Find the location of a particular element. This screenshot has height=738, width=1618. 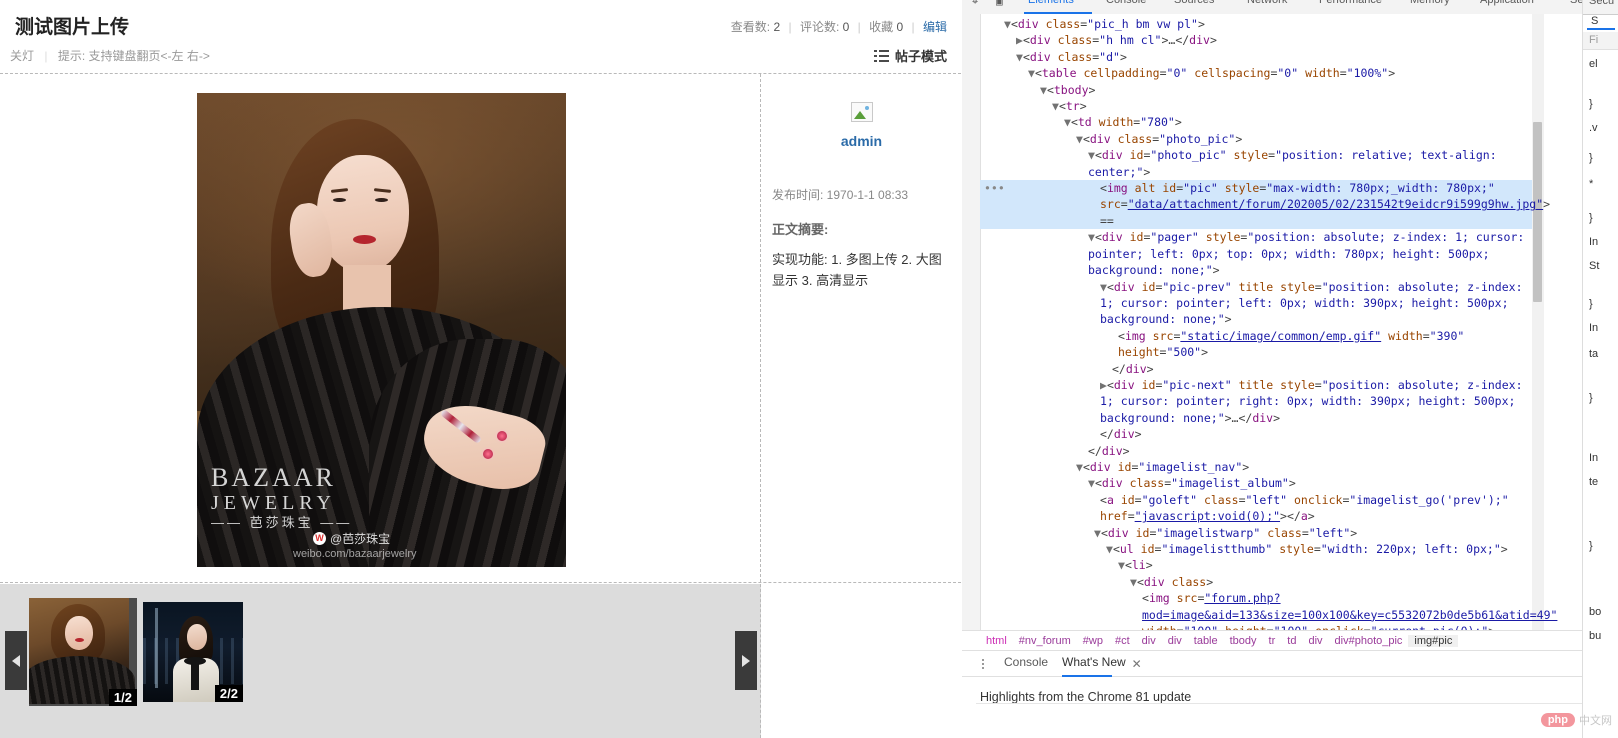

thumbnail-item-1: 1/2 is located at coordinates (83, 652).